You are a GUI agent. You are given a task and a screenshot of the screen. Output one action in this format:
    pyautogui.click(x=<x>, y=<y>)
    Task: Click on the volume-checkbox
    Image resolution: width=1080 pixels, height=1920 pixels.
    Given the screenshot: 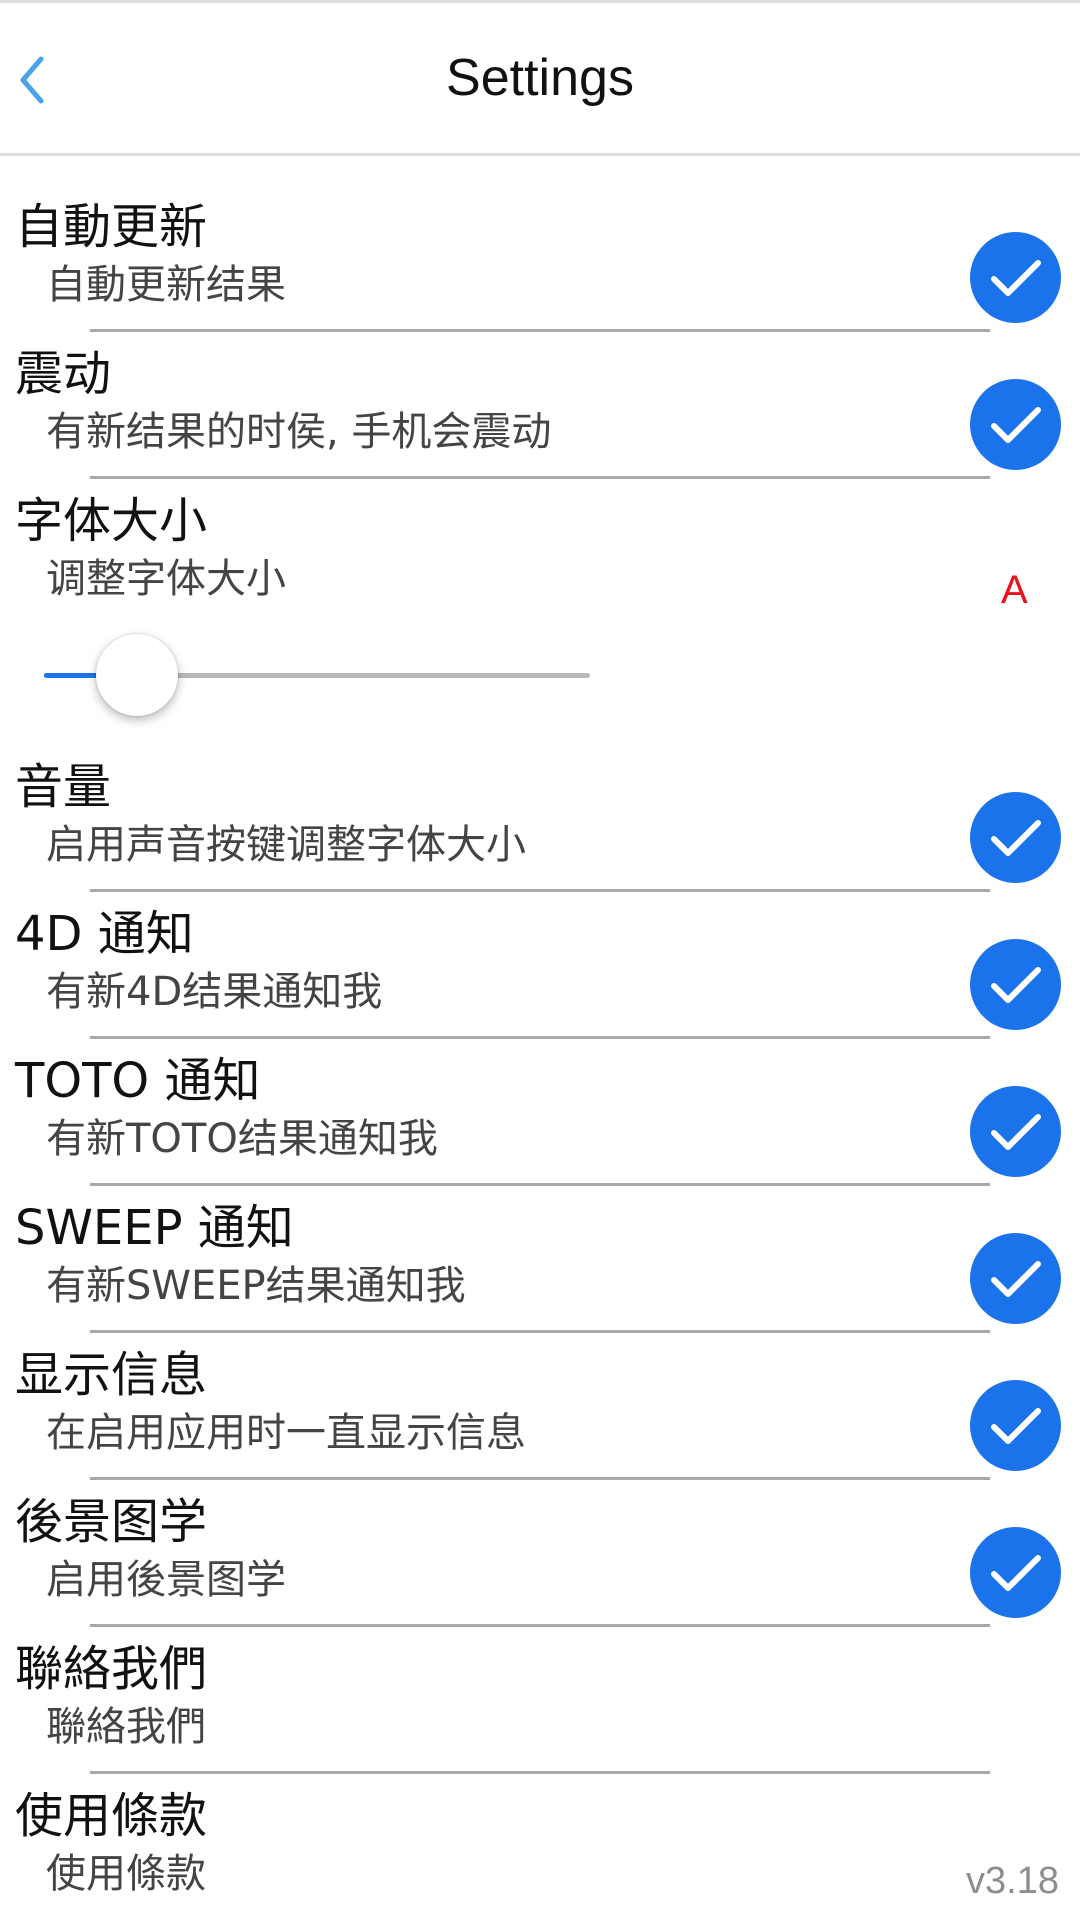 What is the action you would take?
    pyautogui.click(x=1015, y=837)
    